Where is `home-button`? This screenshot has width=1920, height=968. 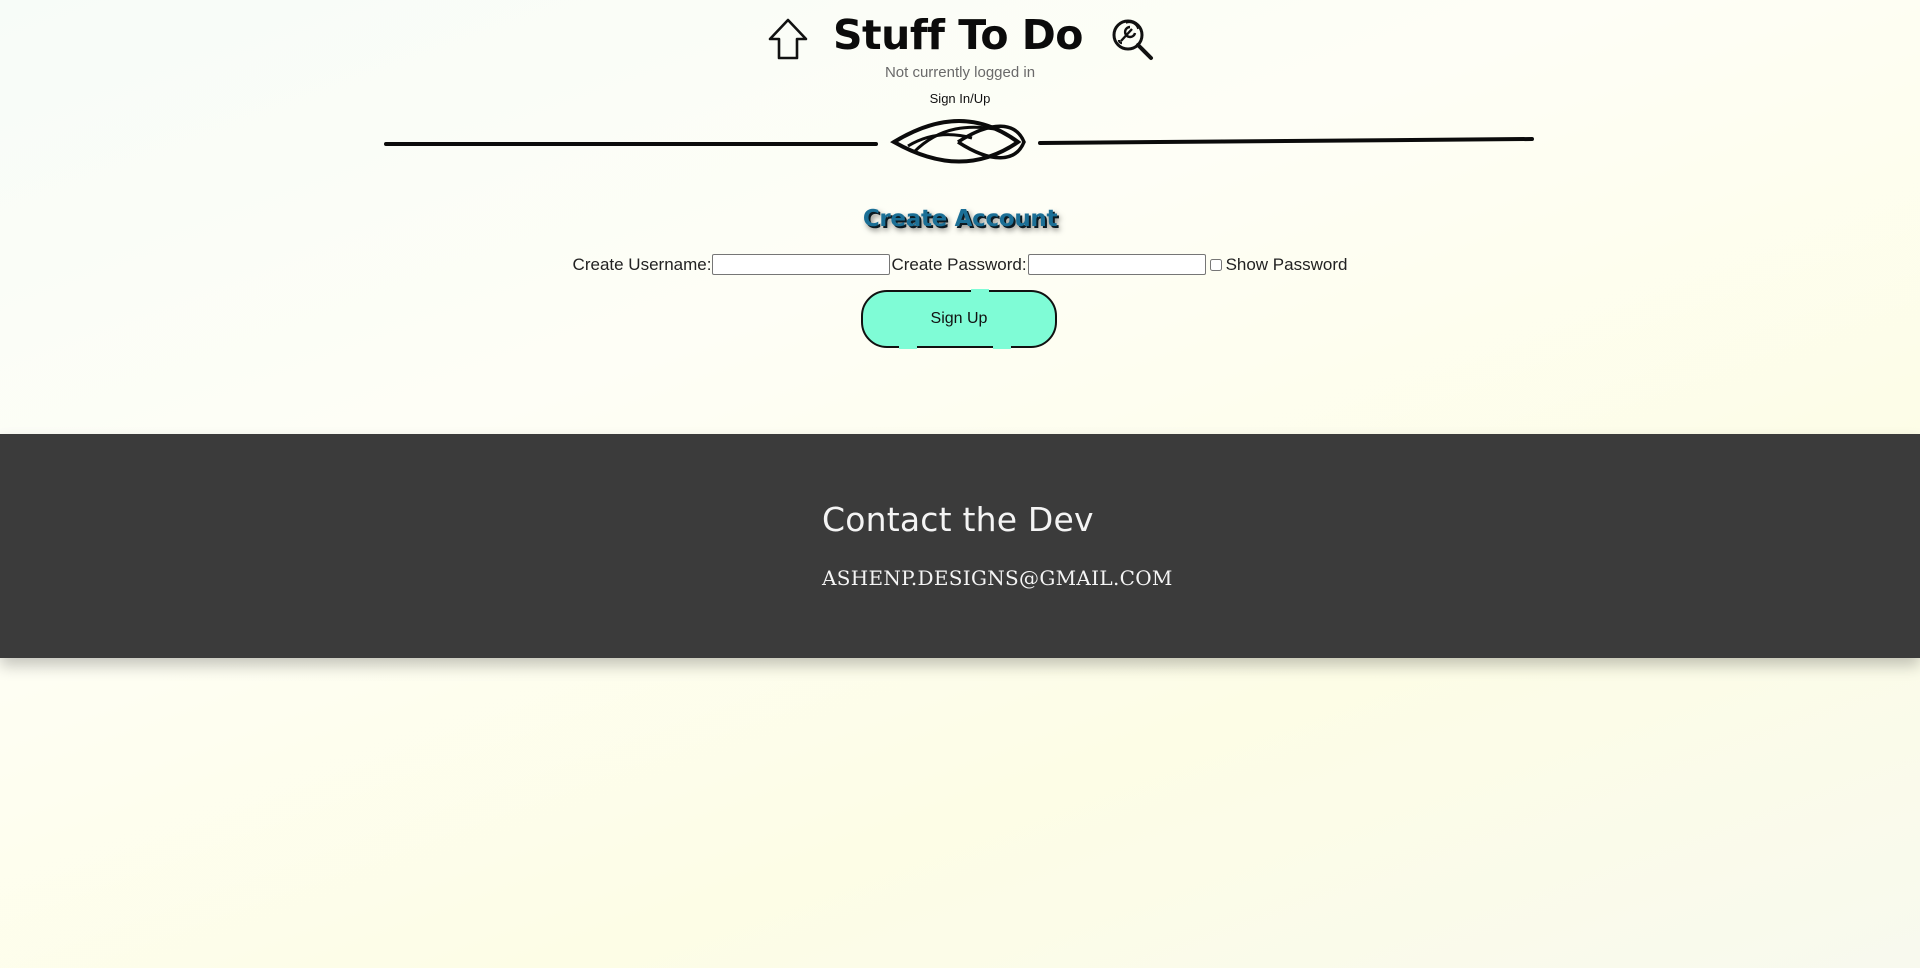
home-button is located at coordinates (788, 39).